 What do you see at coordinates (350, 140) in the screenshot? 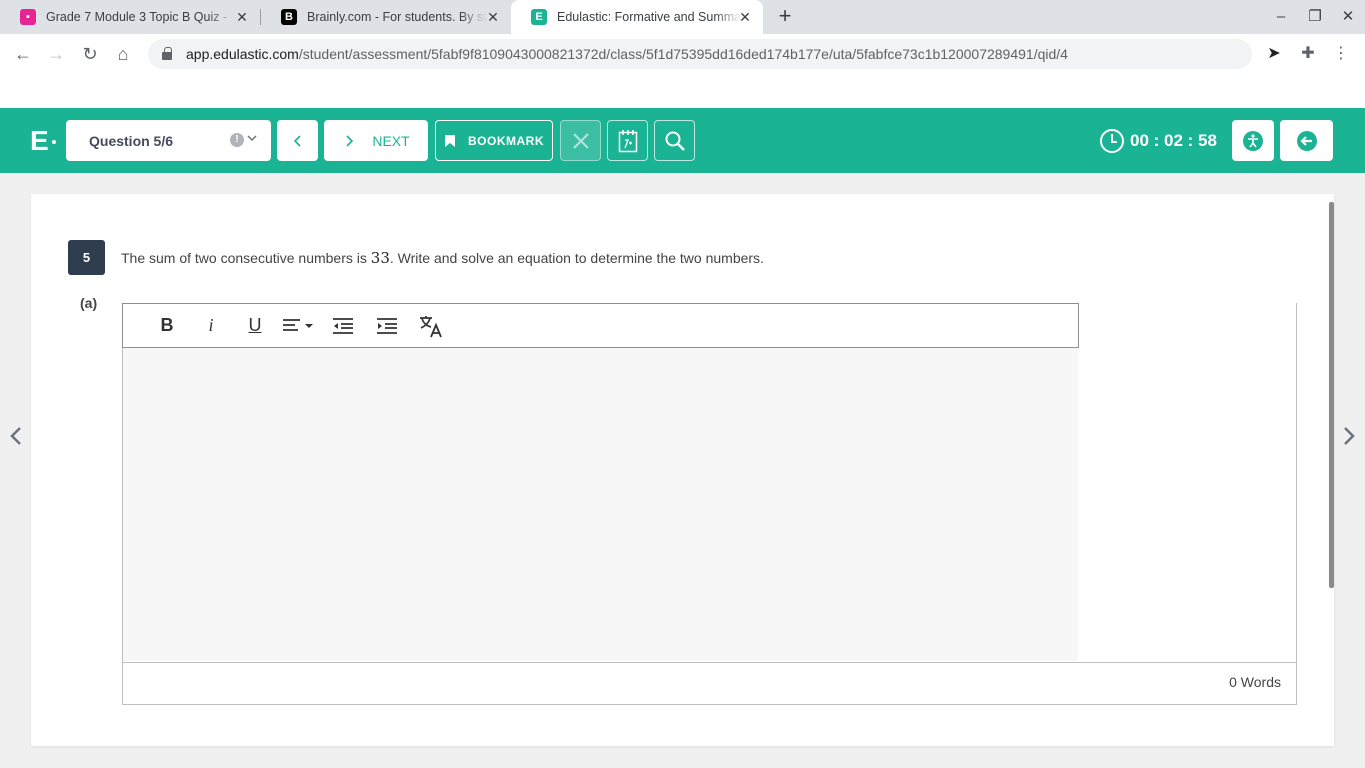
I see `chevron-right-icon` at bounding box center [350, 140].